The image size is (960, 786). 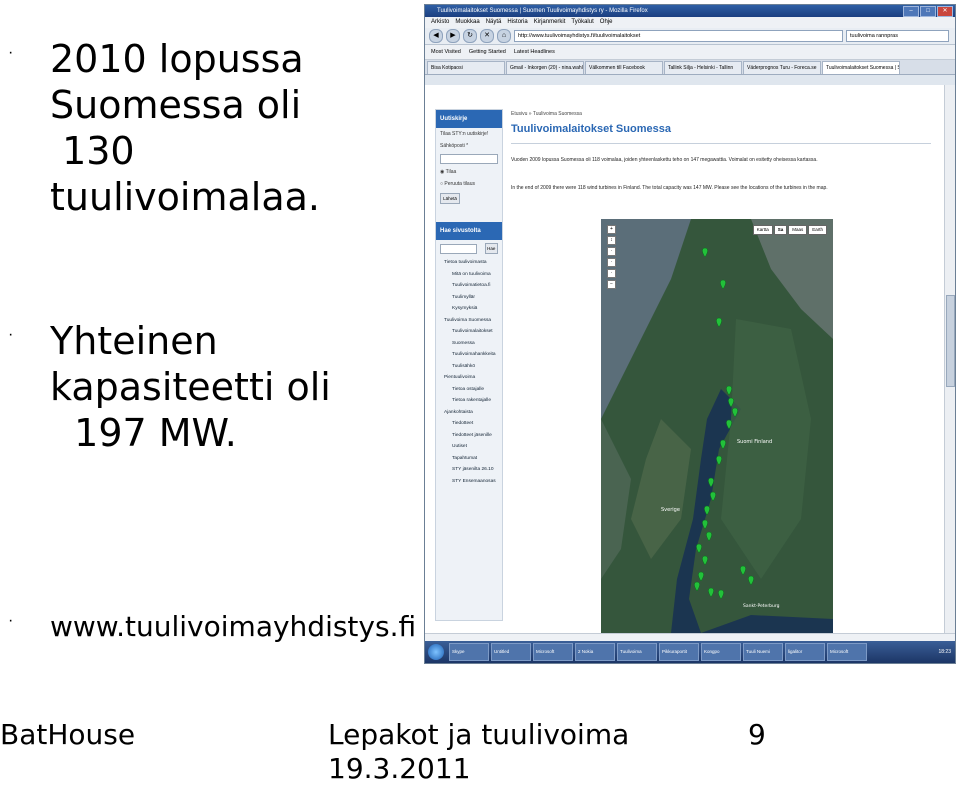 What do you see at coordinates (911, 11) in the screenshot?
I see `minimize-button: –` at bounding box center [911, 11].